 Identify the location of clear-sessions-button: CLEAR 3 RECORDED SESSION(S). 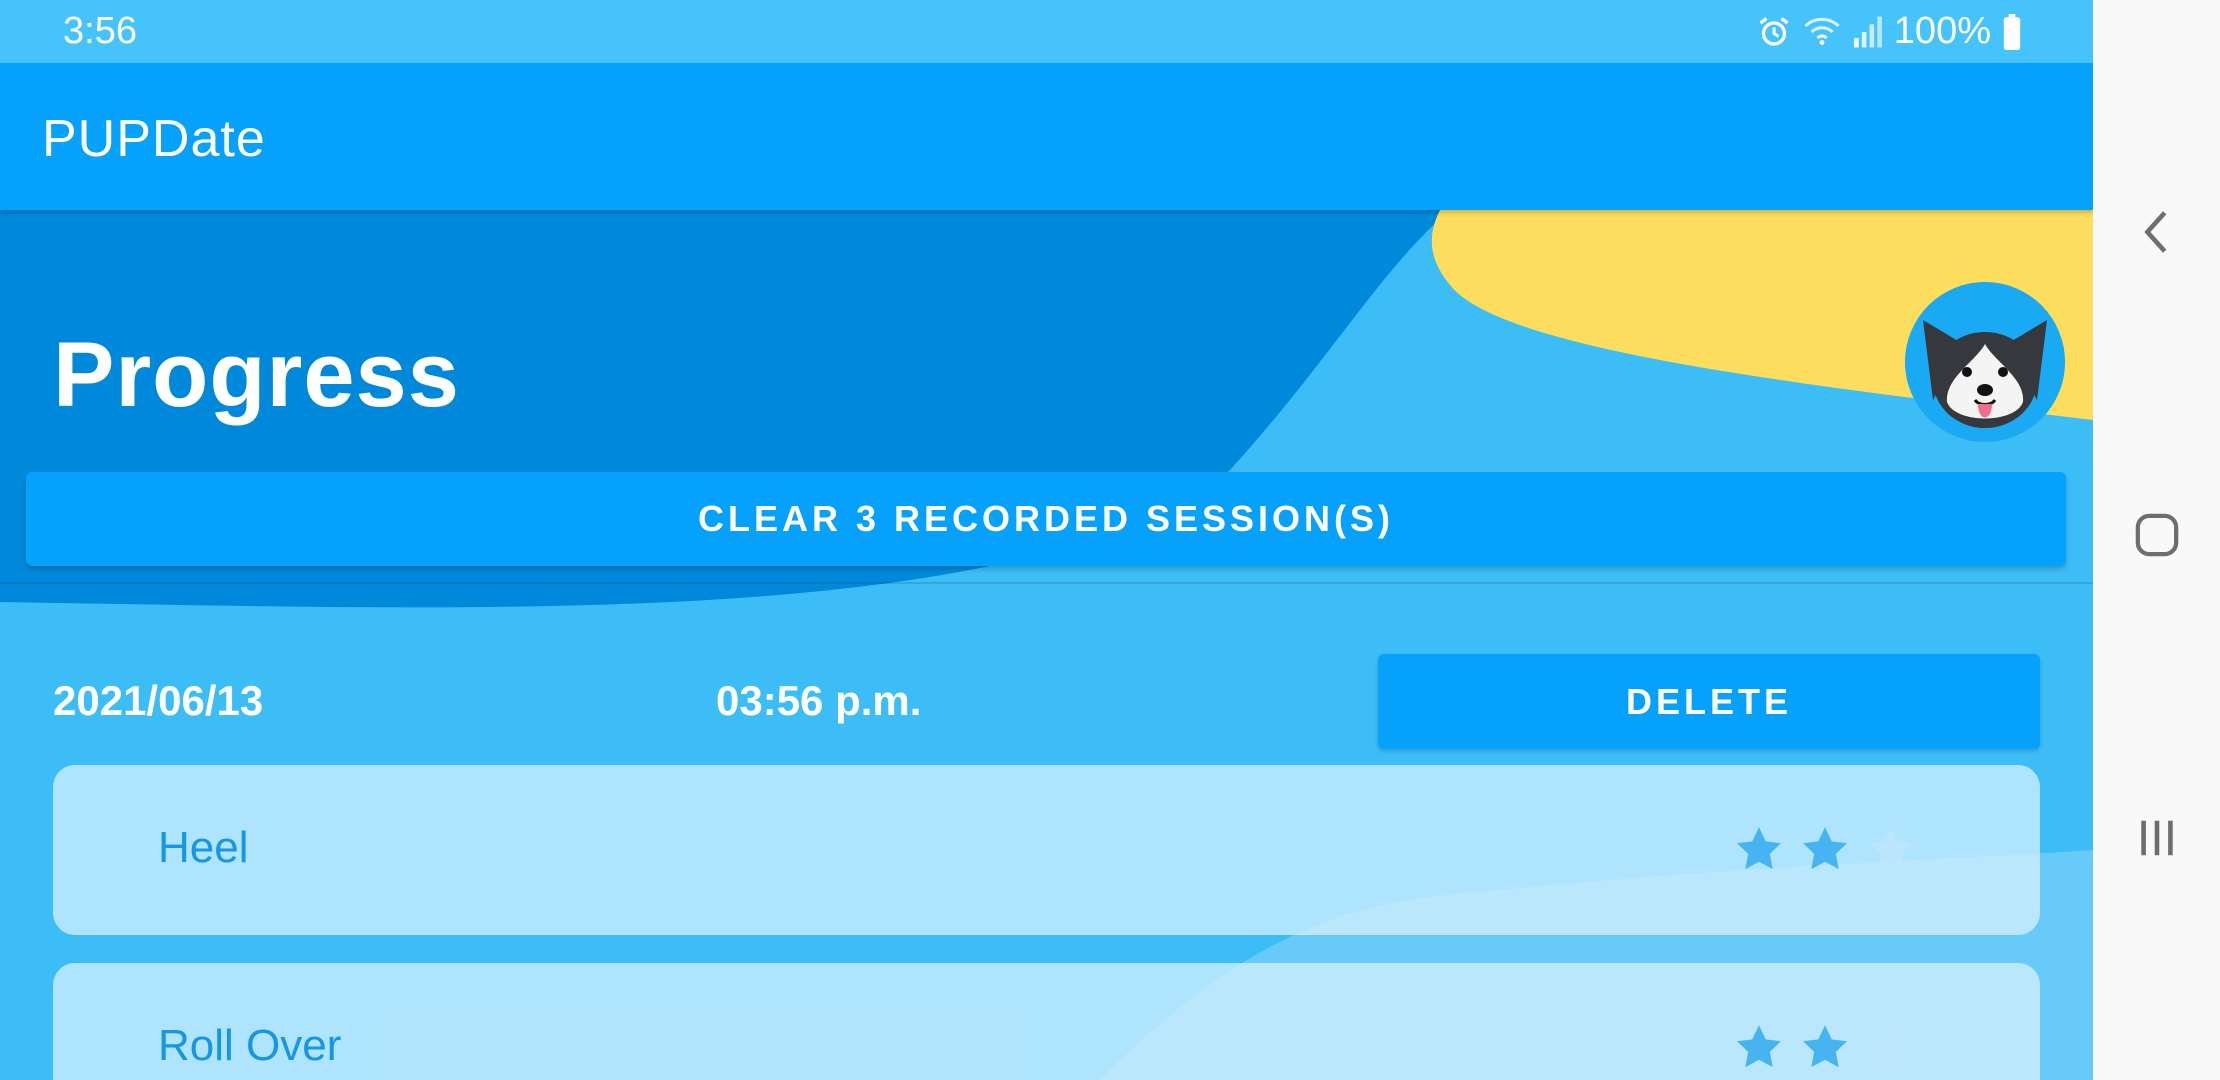
(1046, 519).